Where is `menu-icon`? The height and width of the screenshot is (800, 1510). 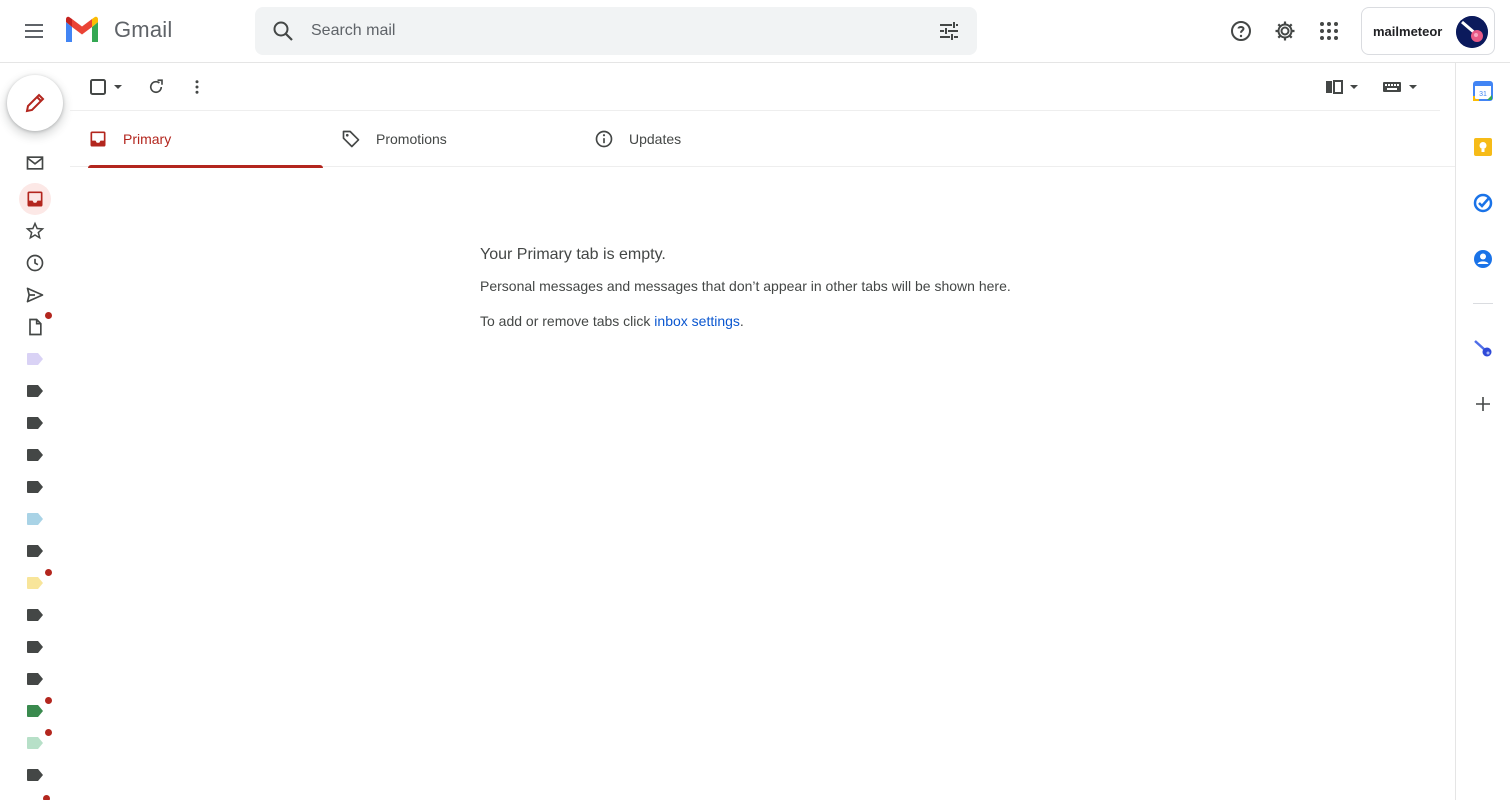
menu-icon is located at coordinates (34, 31).